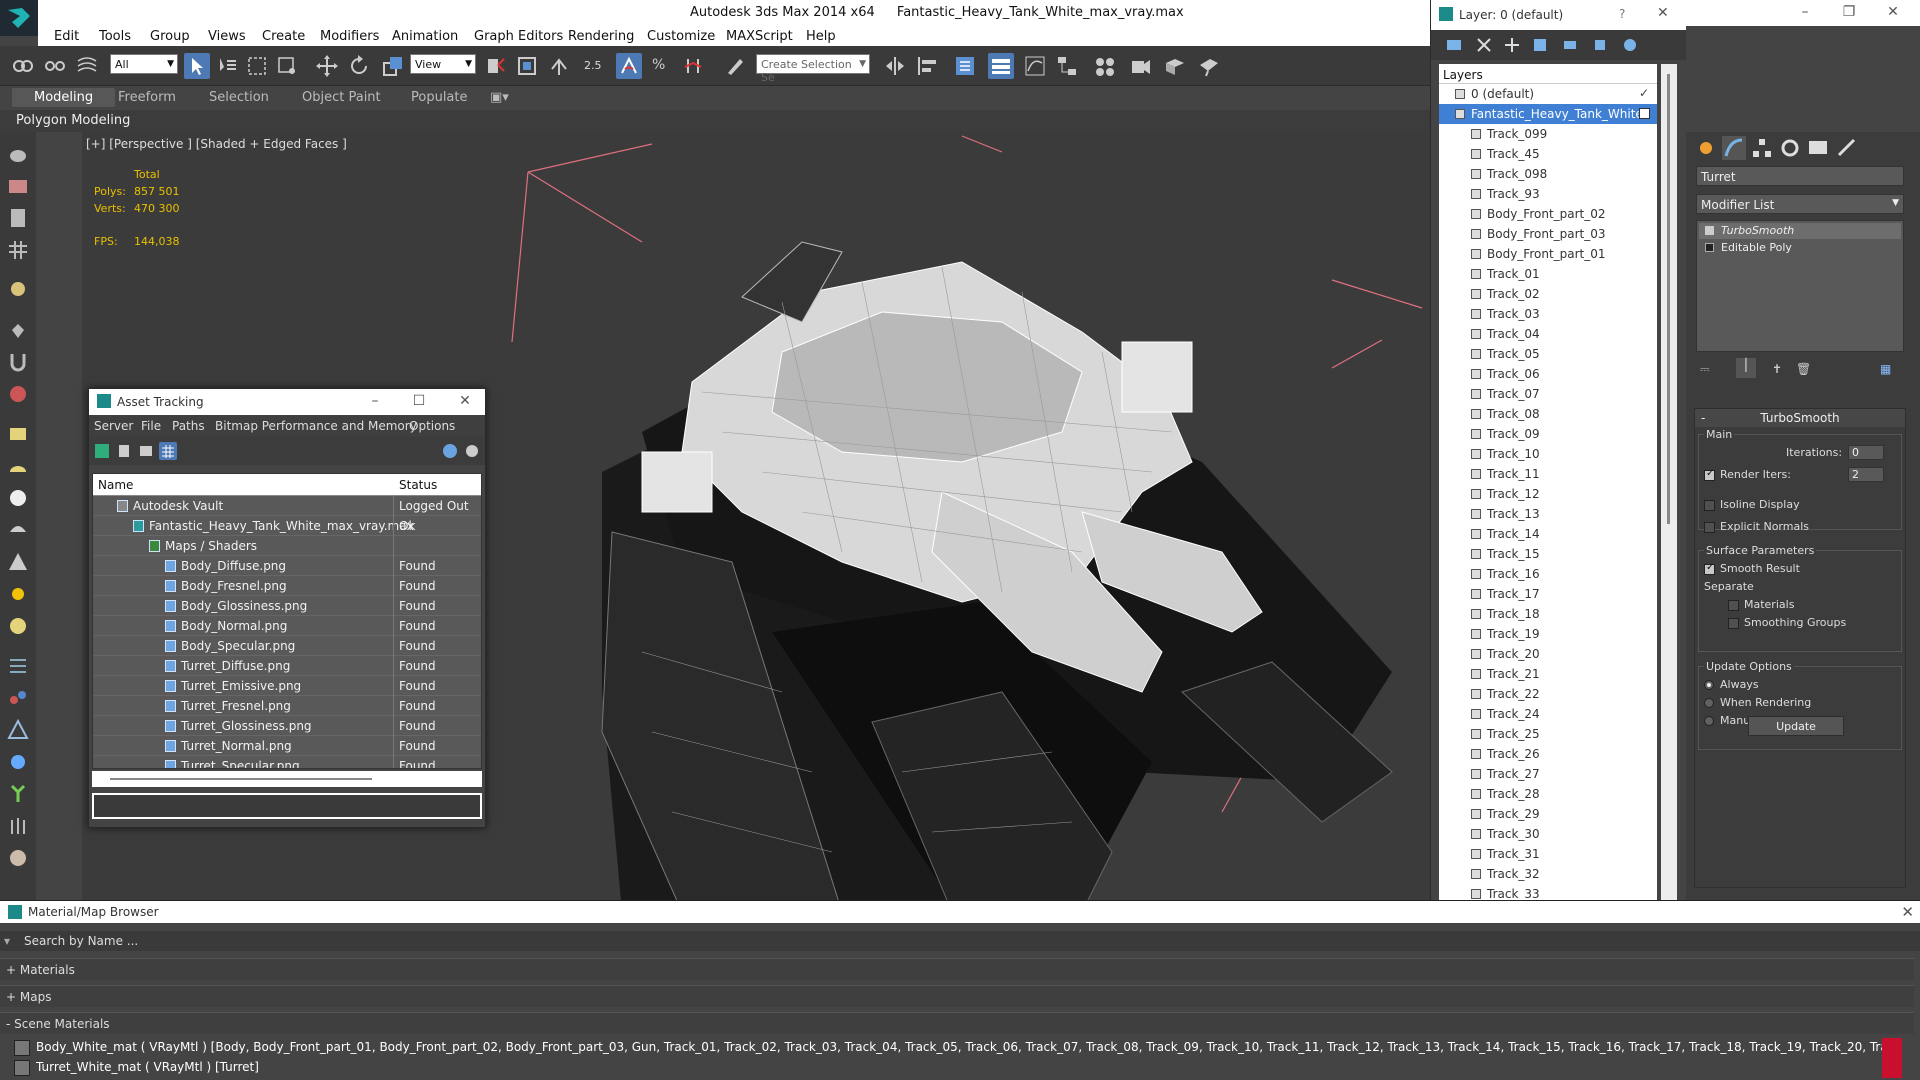 The height and width of the screenshot is (1080, 1920). I want to click on list-item: Track_31, so click(1548, 854).